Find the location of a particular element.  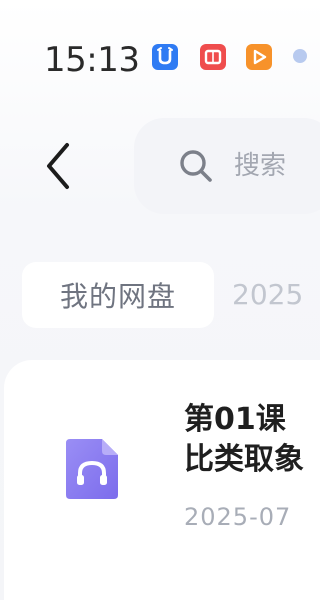

back-button is located at coordinates (58, 166).